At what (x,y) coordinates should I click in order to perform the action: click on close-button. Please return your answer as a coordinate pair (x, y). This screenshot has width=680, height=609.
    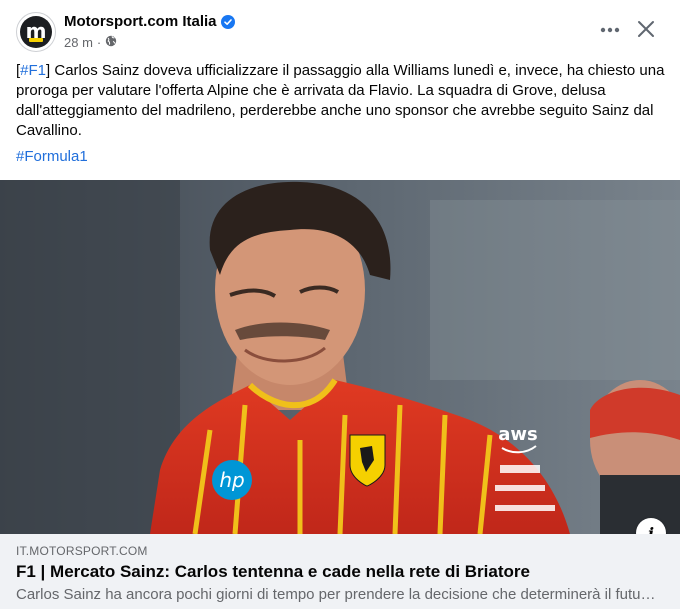
    Looking at the image, I should click on (646, 29).